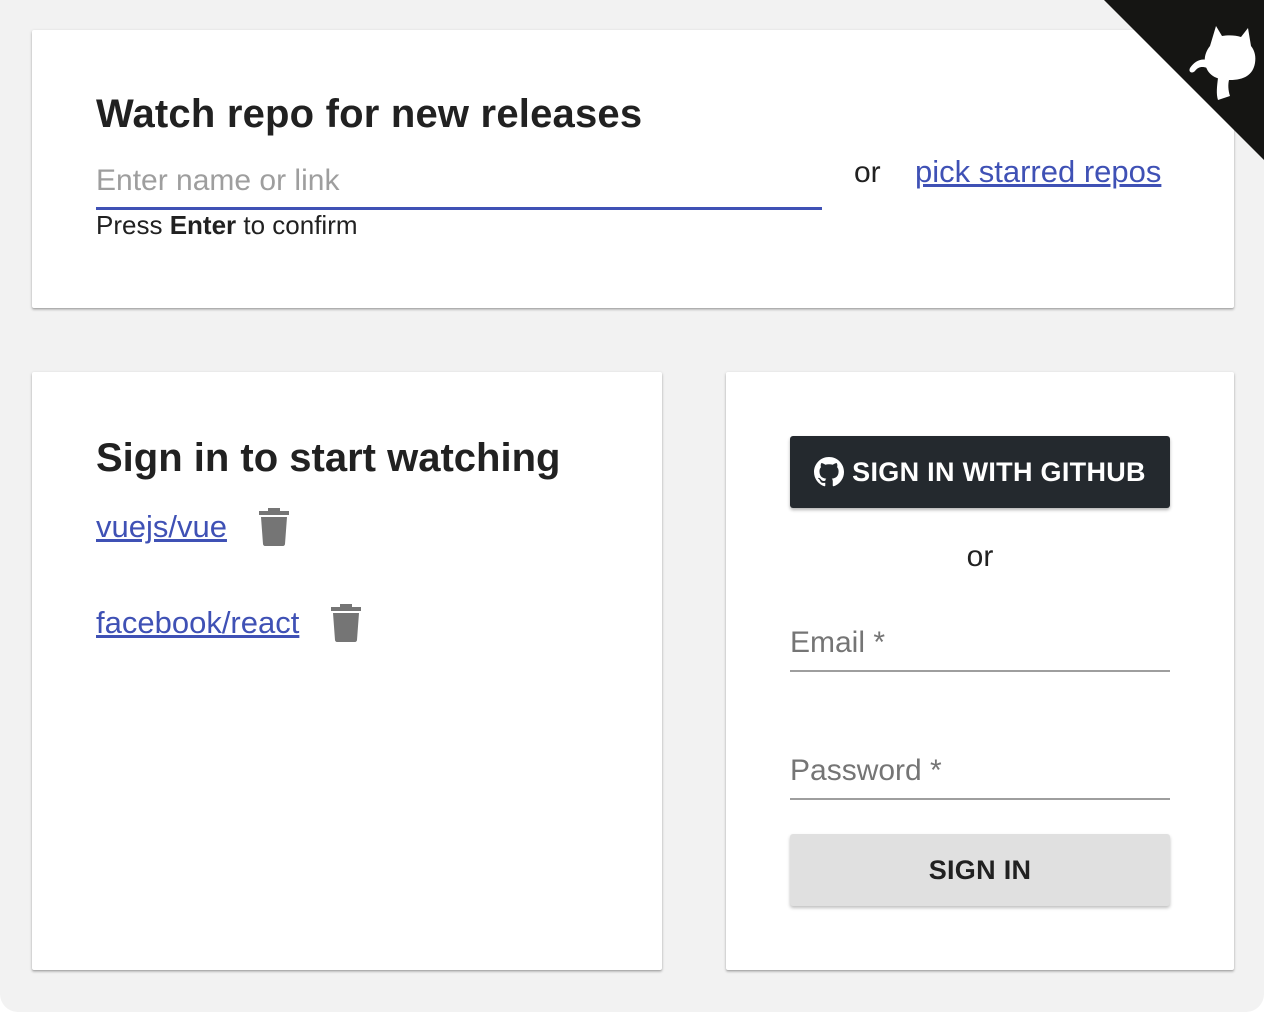 This screenshot has height=1012, width=1264. I want to click on repo-link-facebook-react: facebook/react, so click(197, 623).